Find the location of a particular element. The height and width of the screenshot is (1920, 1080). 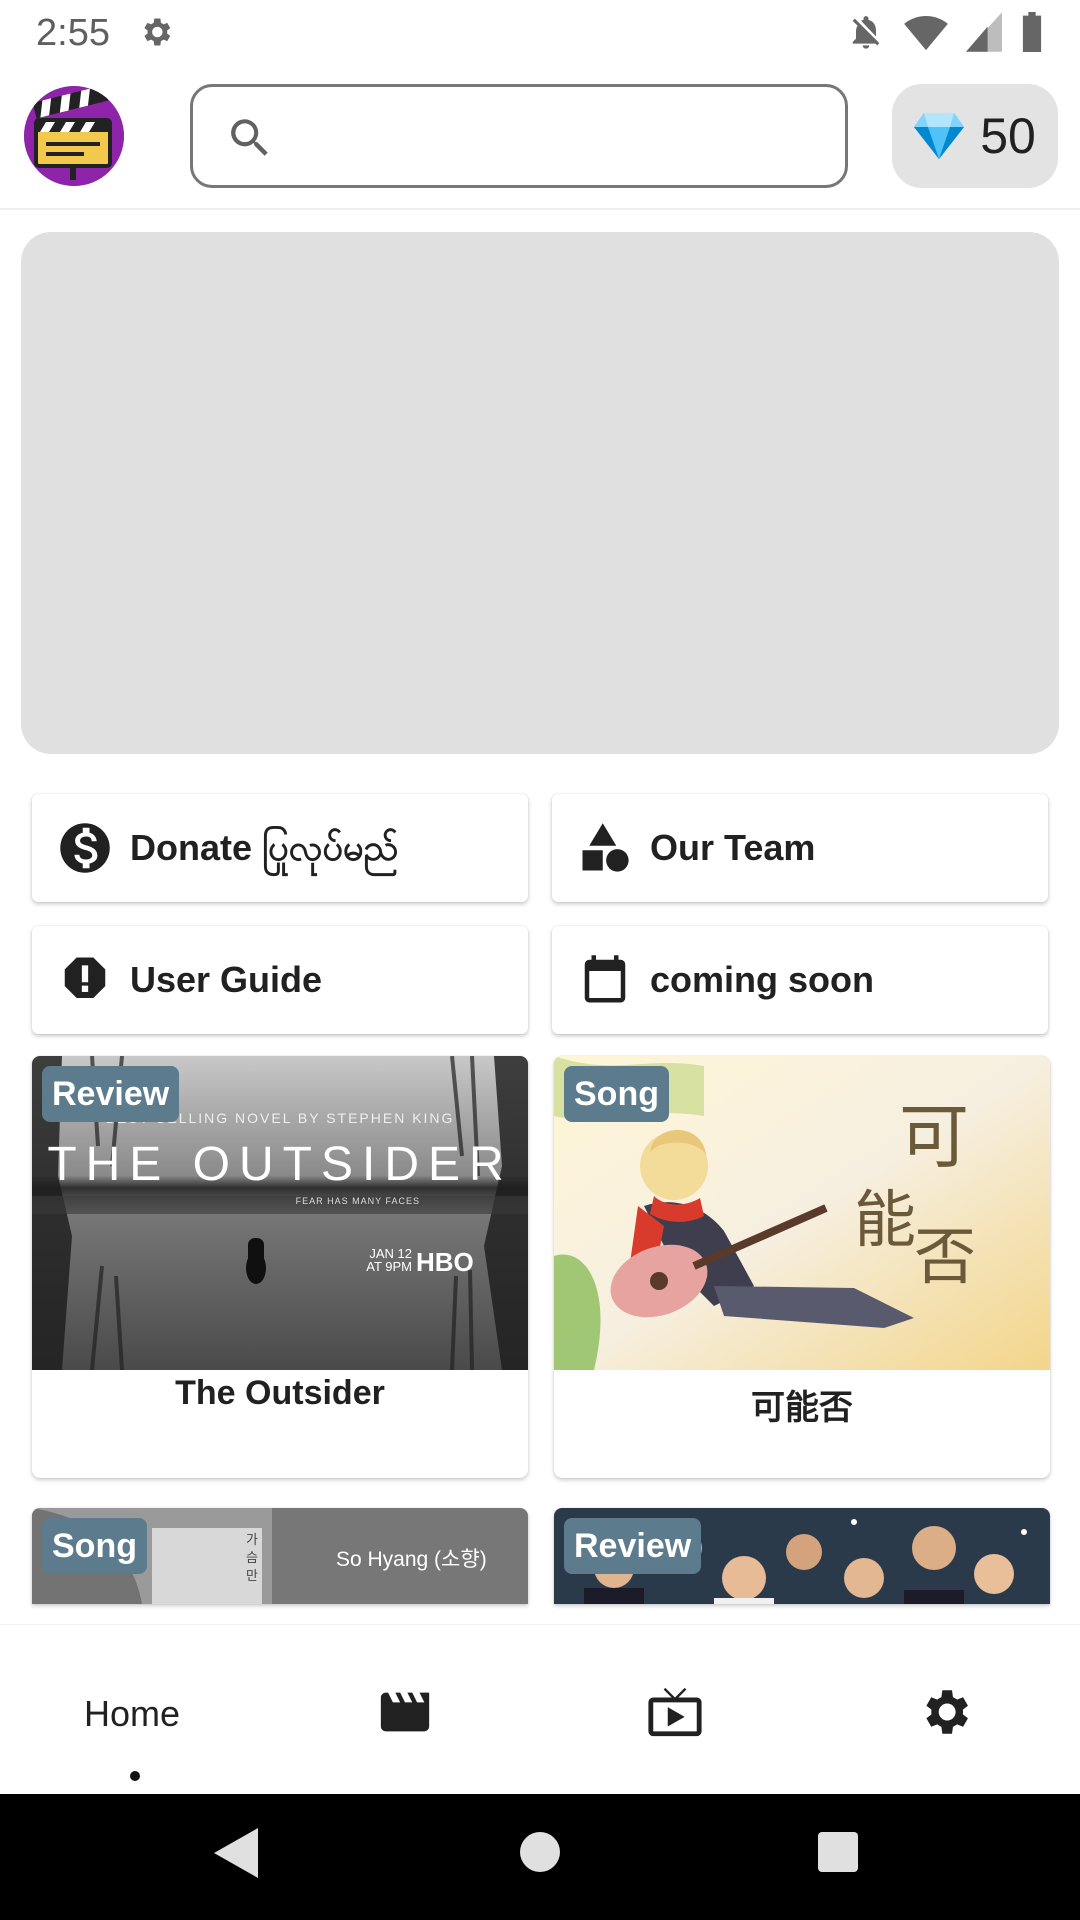

back-icon is located at coordinates (236, 1853).